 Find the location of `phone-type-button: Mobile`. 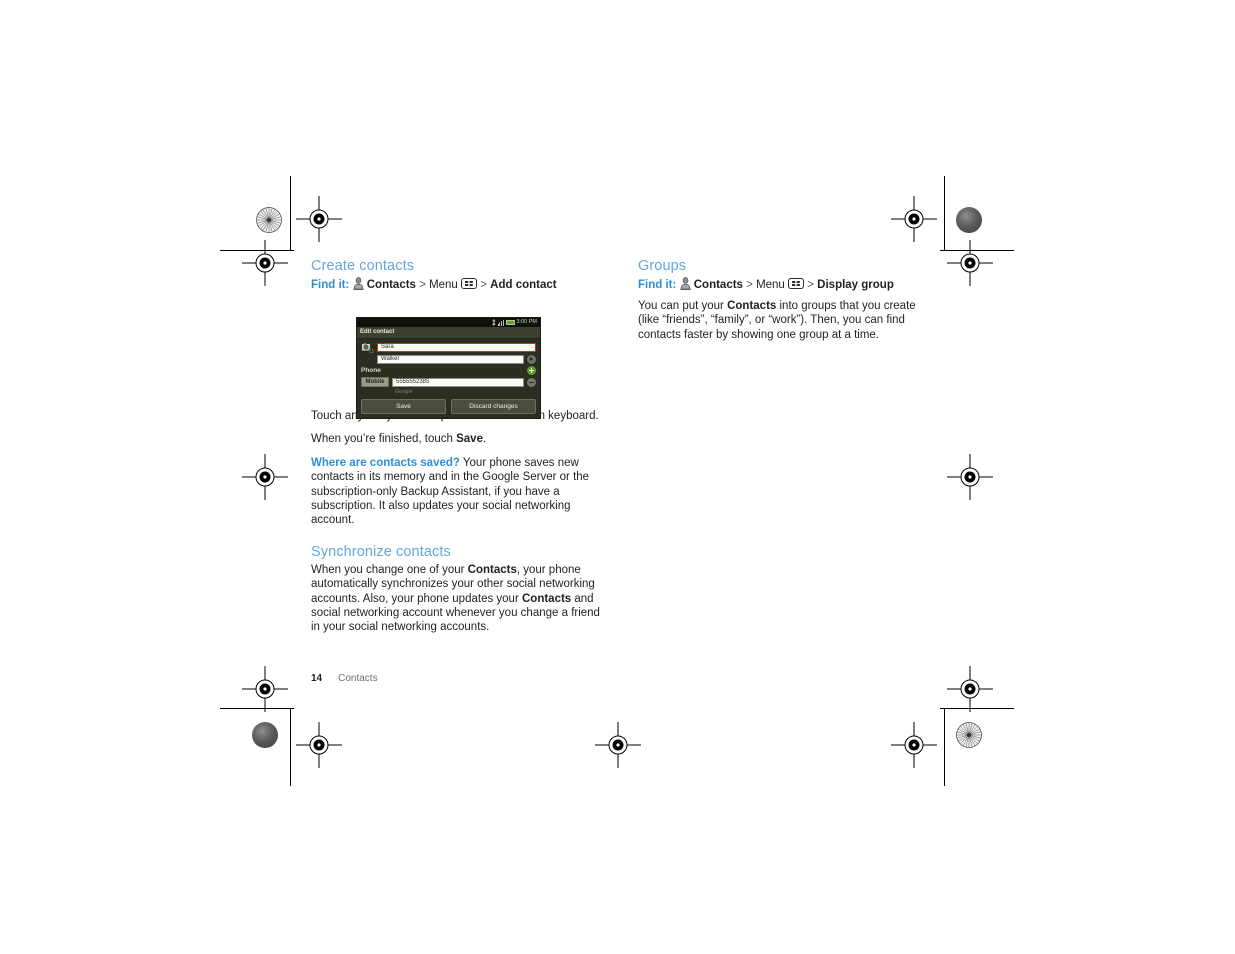

phone-type-button: Mobile is located at coordinates (375, 382).